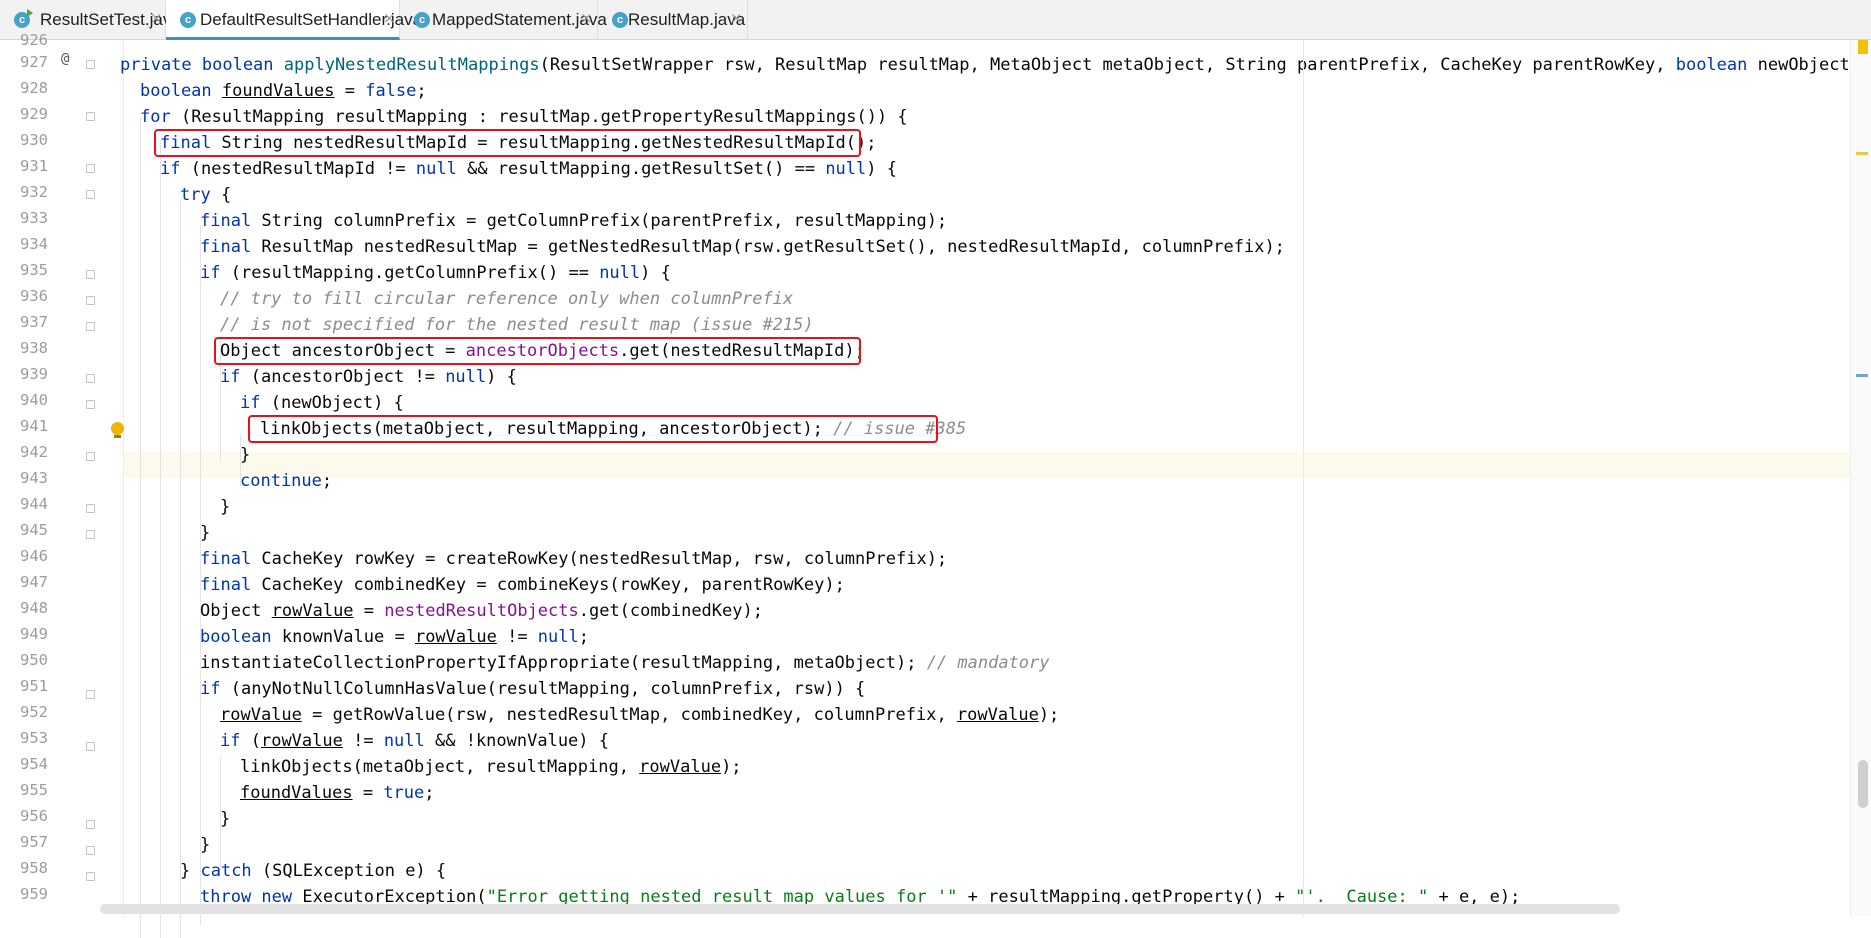 Image resolution: width=1871 pixels, height=938 pixels. I want to click on warning-status-icon, so click(1863, 47).